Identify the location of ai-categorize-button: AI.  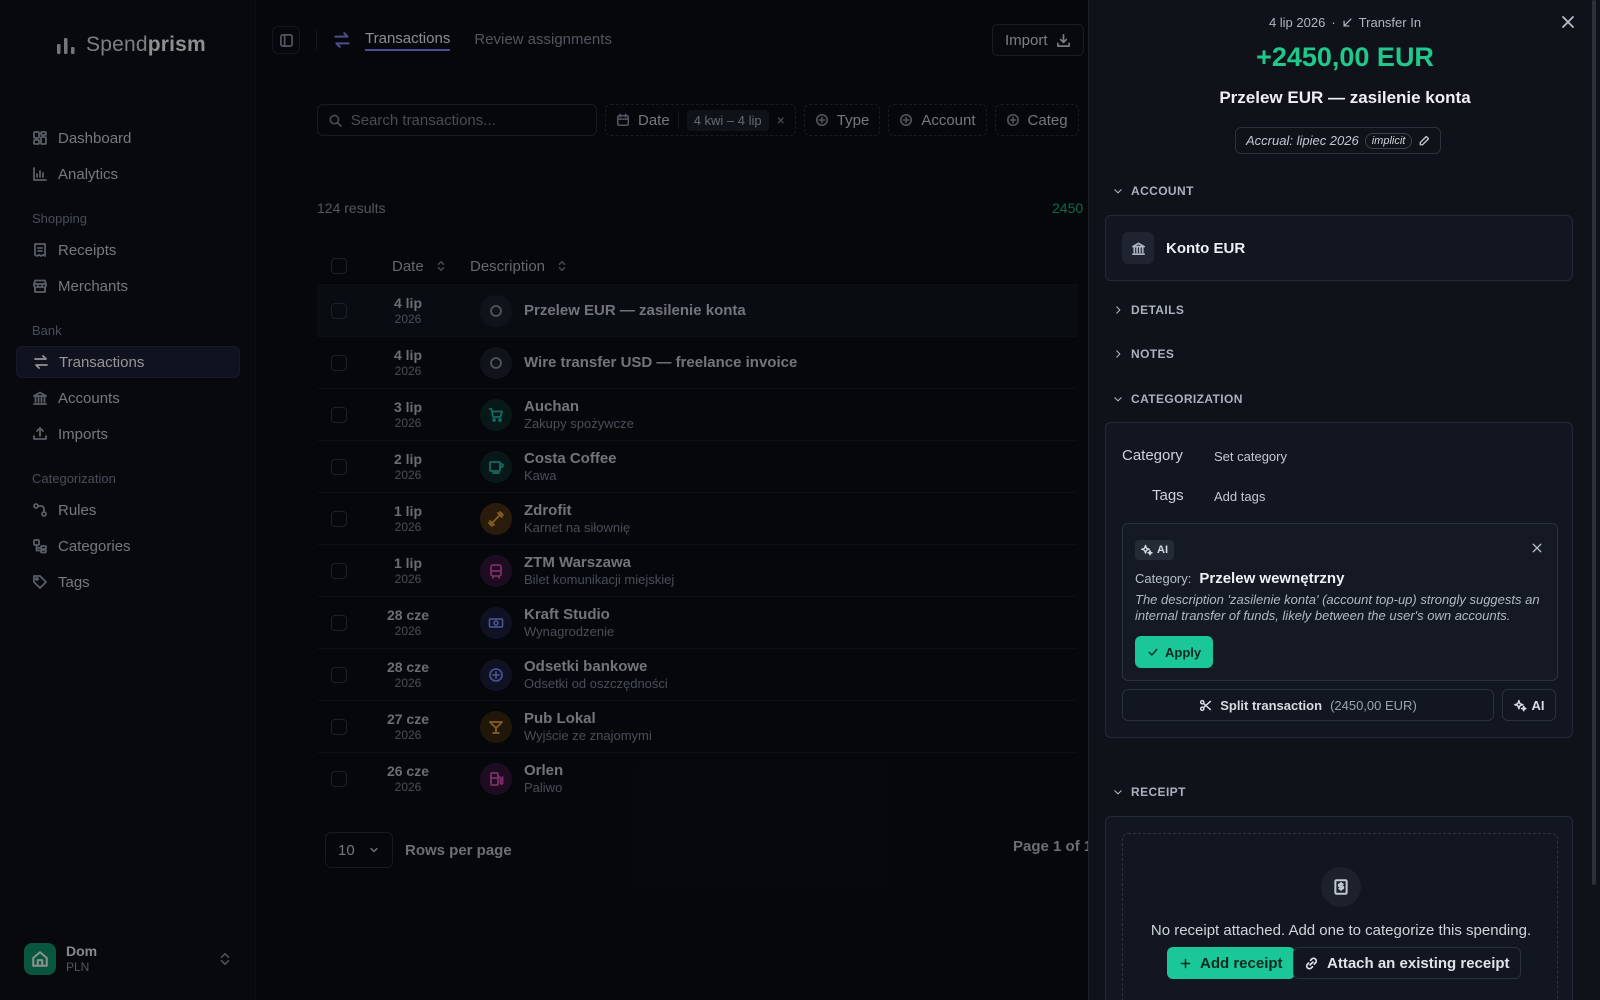
(1529, 705).